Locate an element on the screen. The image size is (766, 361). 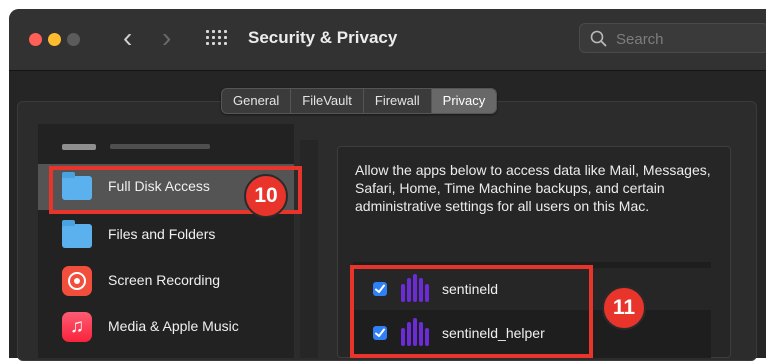
step-badge-11: 11 is located at coordinates (624, 308).